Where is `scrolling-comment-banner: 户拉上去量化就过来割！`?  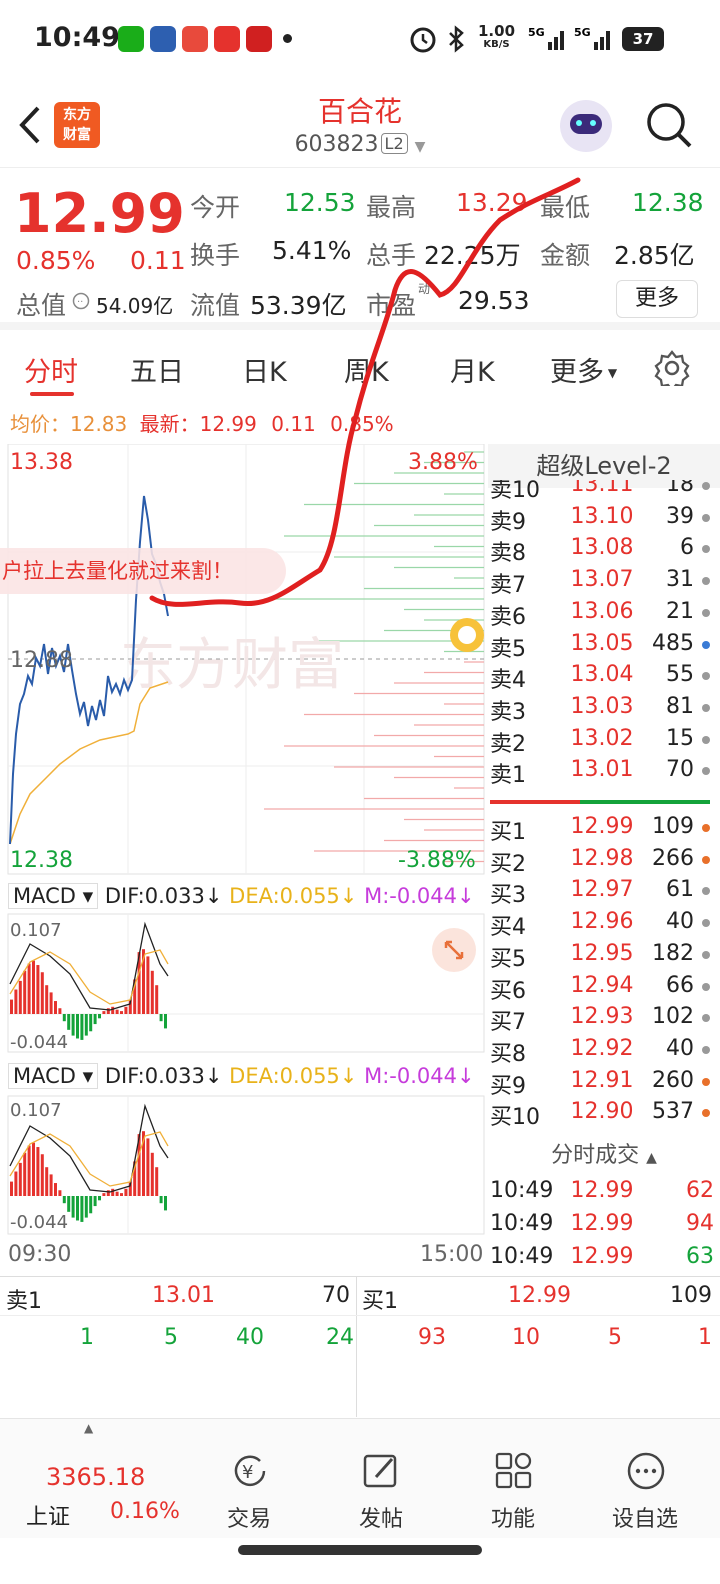 scrolling-comment-banner: 户拉上去量化就过来割！ is located at coordinates (143, 571).